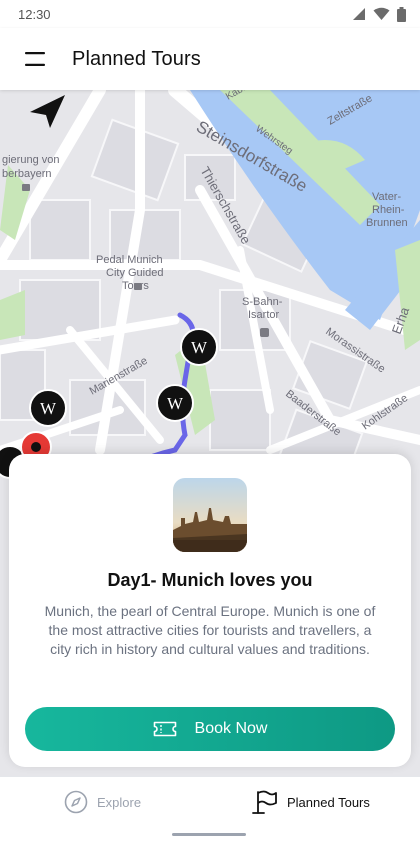 This screenshot has width=420, height=841. I want to click on wifi-icon, so click(381, 13).